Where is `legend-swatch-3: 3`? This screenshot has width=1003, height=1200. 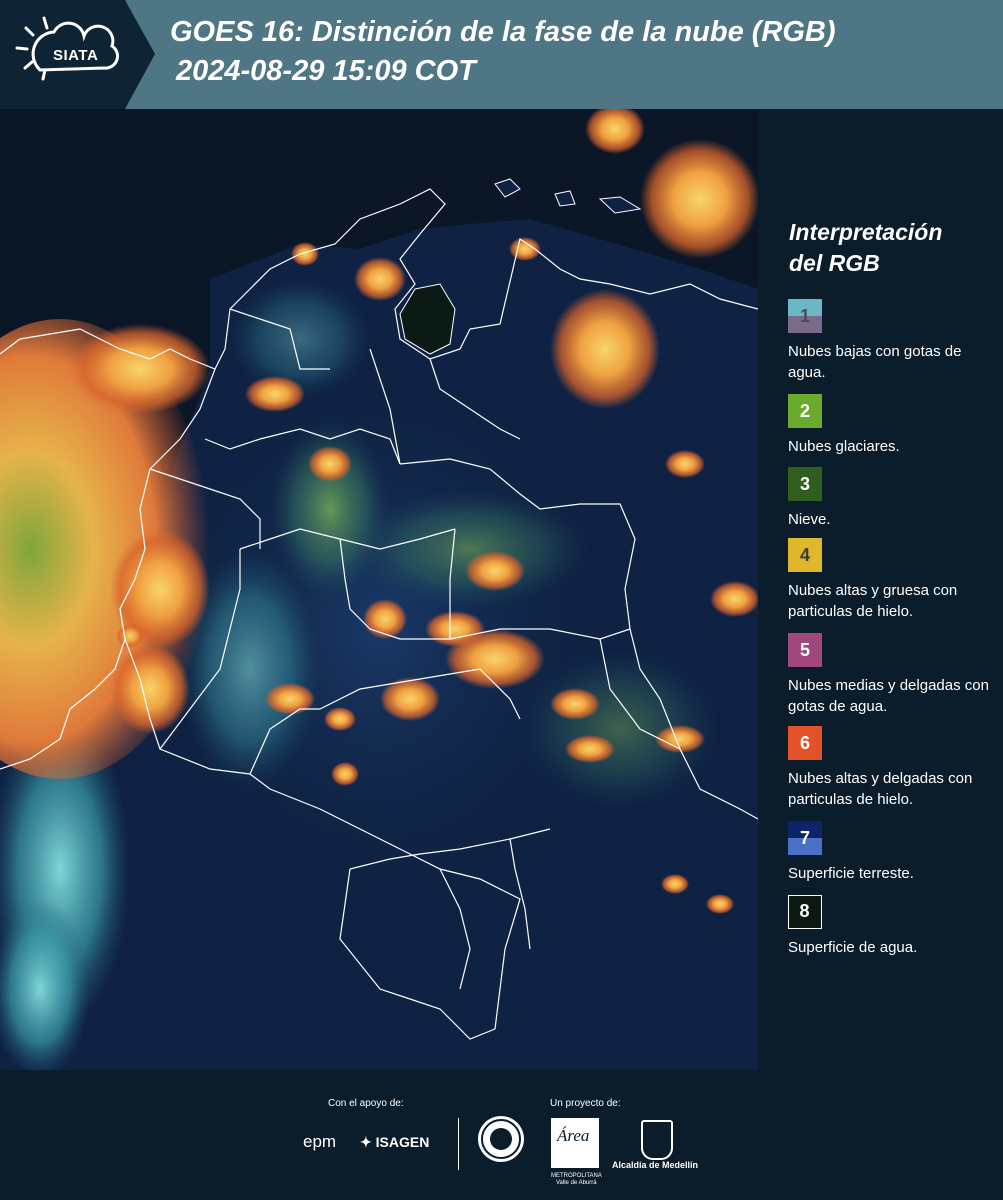 legend-swatch-3: 3 is located at coordinates (805, 484).